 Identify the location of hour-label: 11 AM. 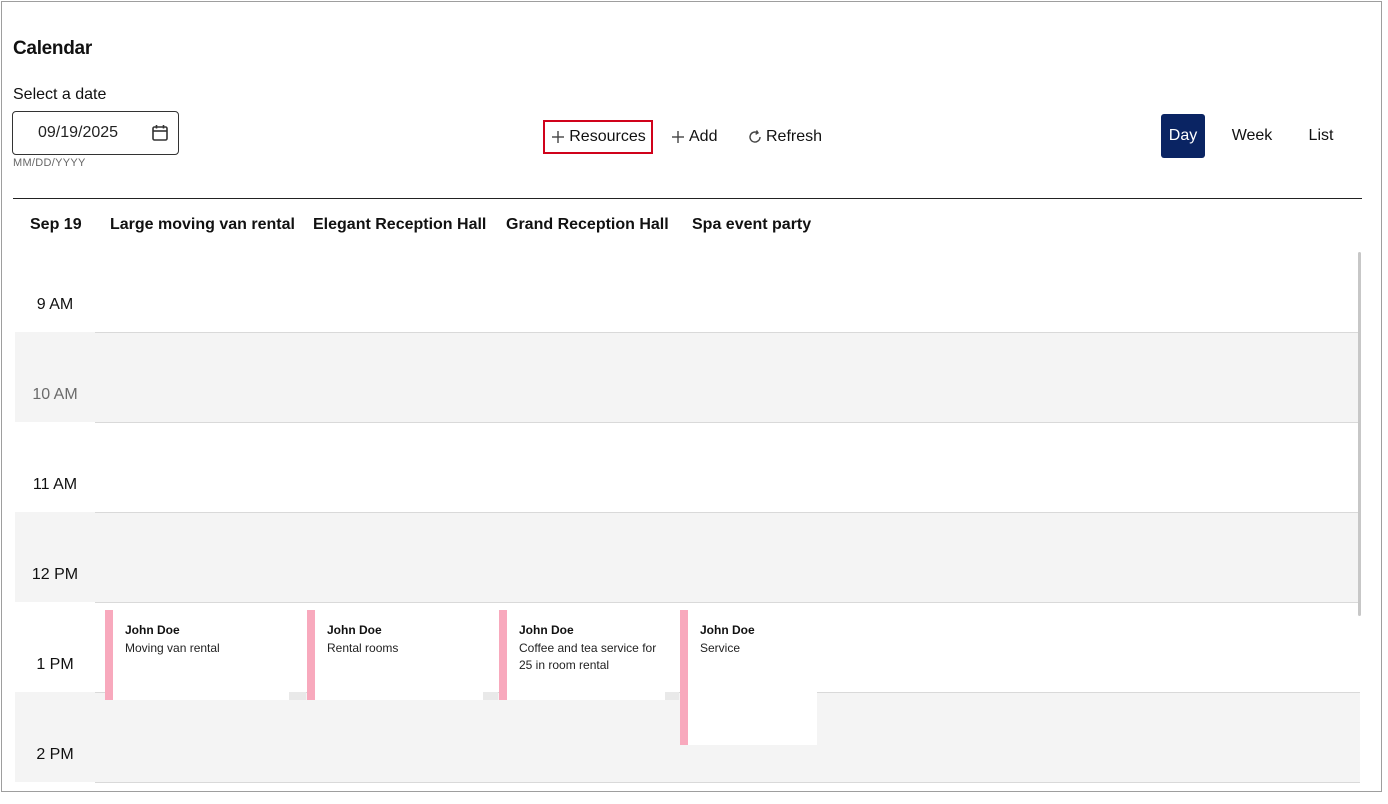
(55, 484).